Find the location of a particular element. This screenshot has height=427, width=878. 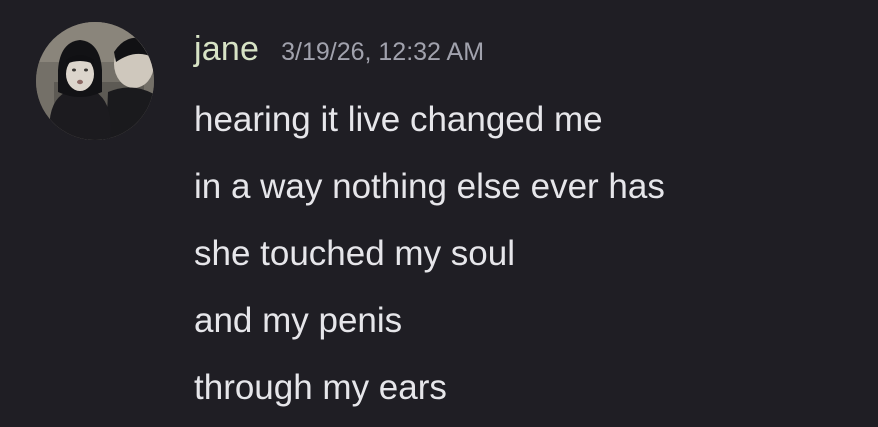

message-line: in a way nothing else ever has is located at coordinates (429, 186).